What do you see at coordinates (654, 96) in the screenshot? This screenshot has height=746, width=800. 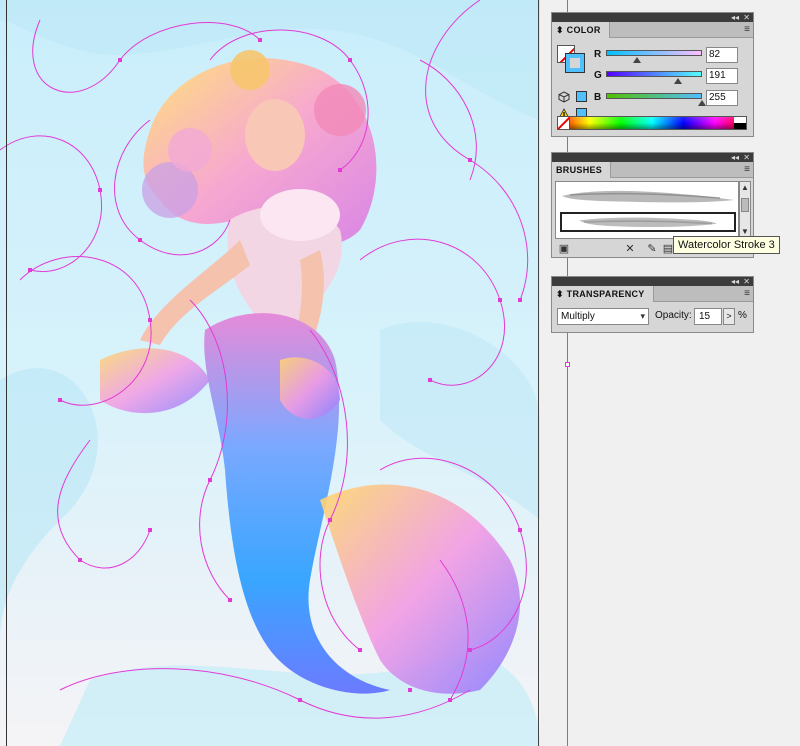 I see `slider-b` at bounding box center [654, 96].